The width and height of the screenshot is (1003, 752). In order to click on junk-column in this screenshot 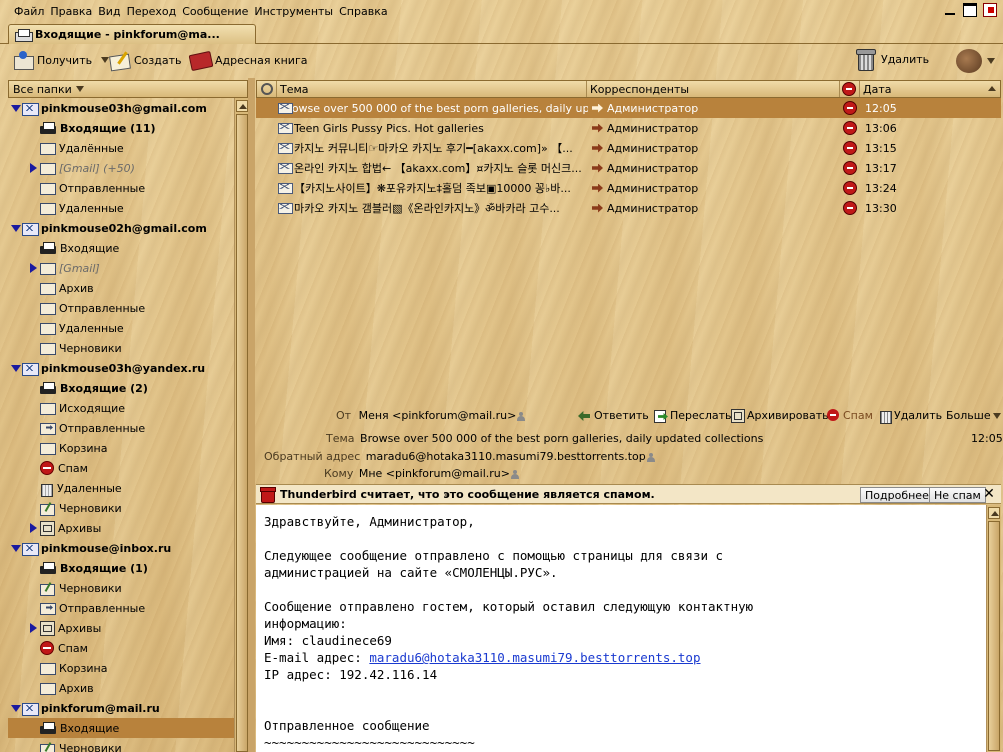, I will do `click(850, 89)`.